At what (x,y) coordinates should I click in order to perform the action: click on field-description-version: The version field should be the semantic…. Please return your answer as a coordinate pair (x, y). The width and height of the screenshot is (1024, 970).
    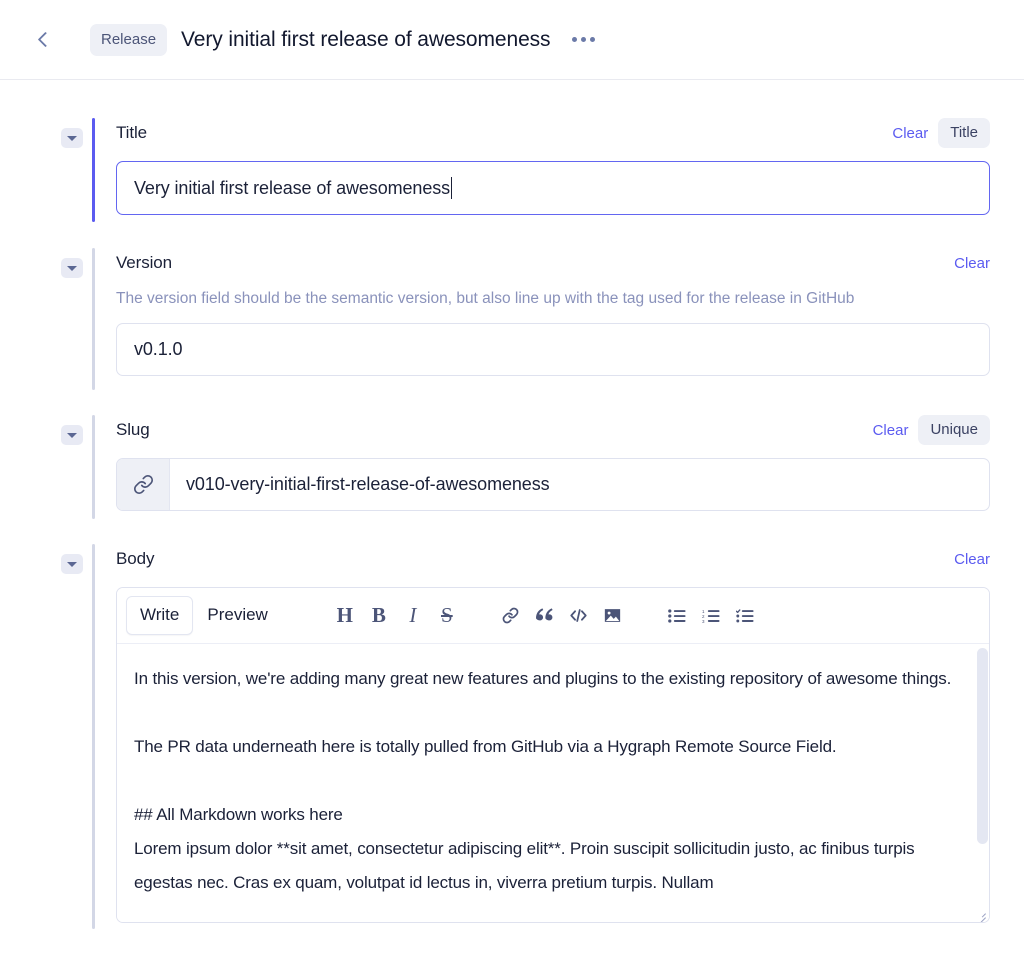
    Looking at the image, I should click on (485, 298).